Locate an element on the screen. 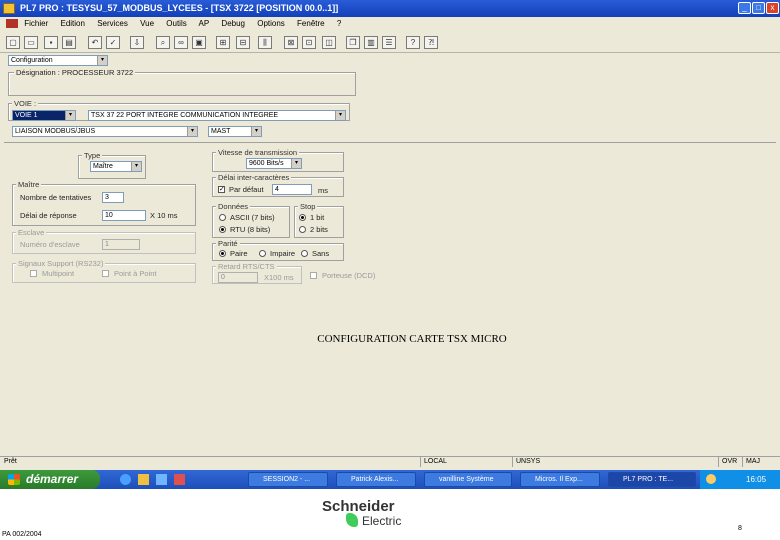 This screenshot has height=540, width=780. media-icon is located at coordinates (179, 479).